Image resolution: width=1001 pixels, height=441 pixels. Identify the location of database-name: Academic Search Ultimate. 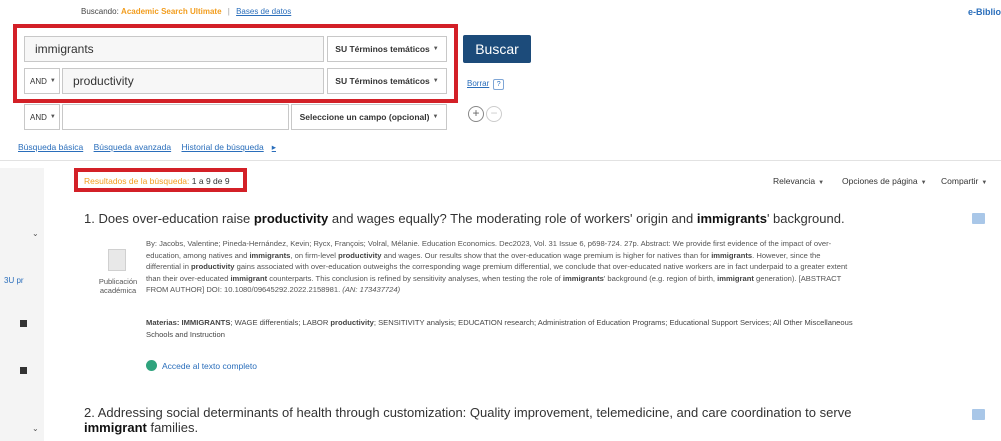
(171, 11).